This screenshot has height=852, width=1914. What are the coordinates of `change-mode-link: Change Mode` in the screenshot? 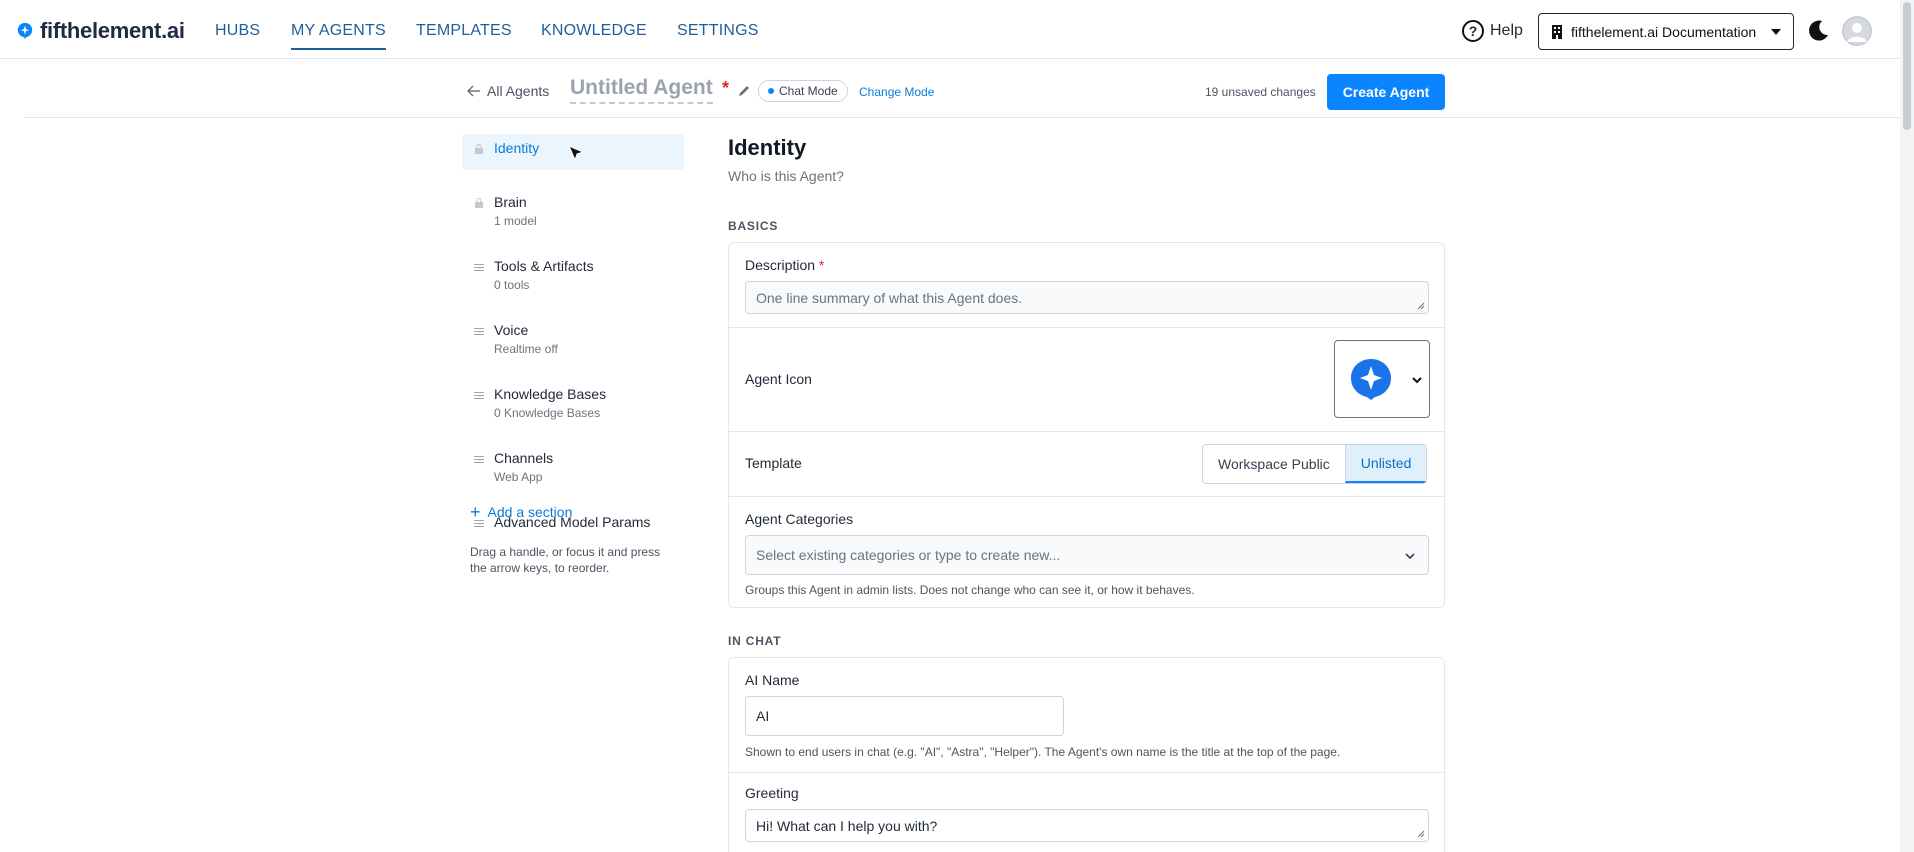 It's located at (896, 92).